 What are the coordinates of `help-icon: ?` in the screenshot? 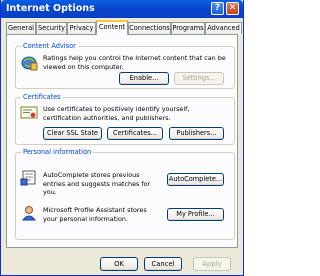 It's located at (217, 8).